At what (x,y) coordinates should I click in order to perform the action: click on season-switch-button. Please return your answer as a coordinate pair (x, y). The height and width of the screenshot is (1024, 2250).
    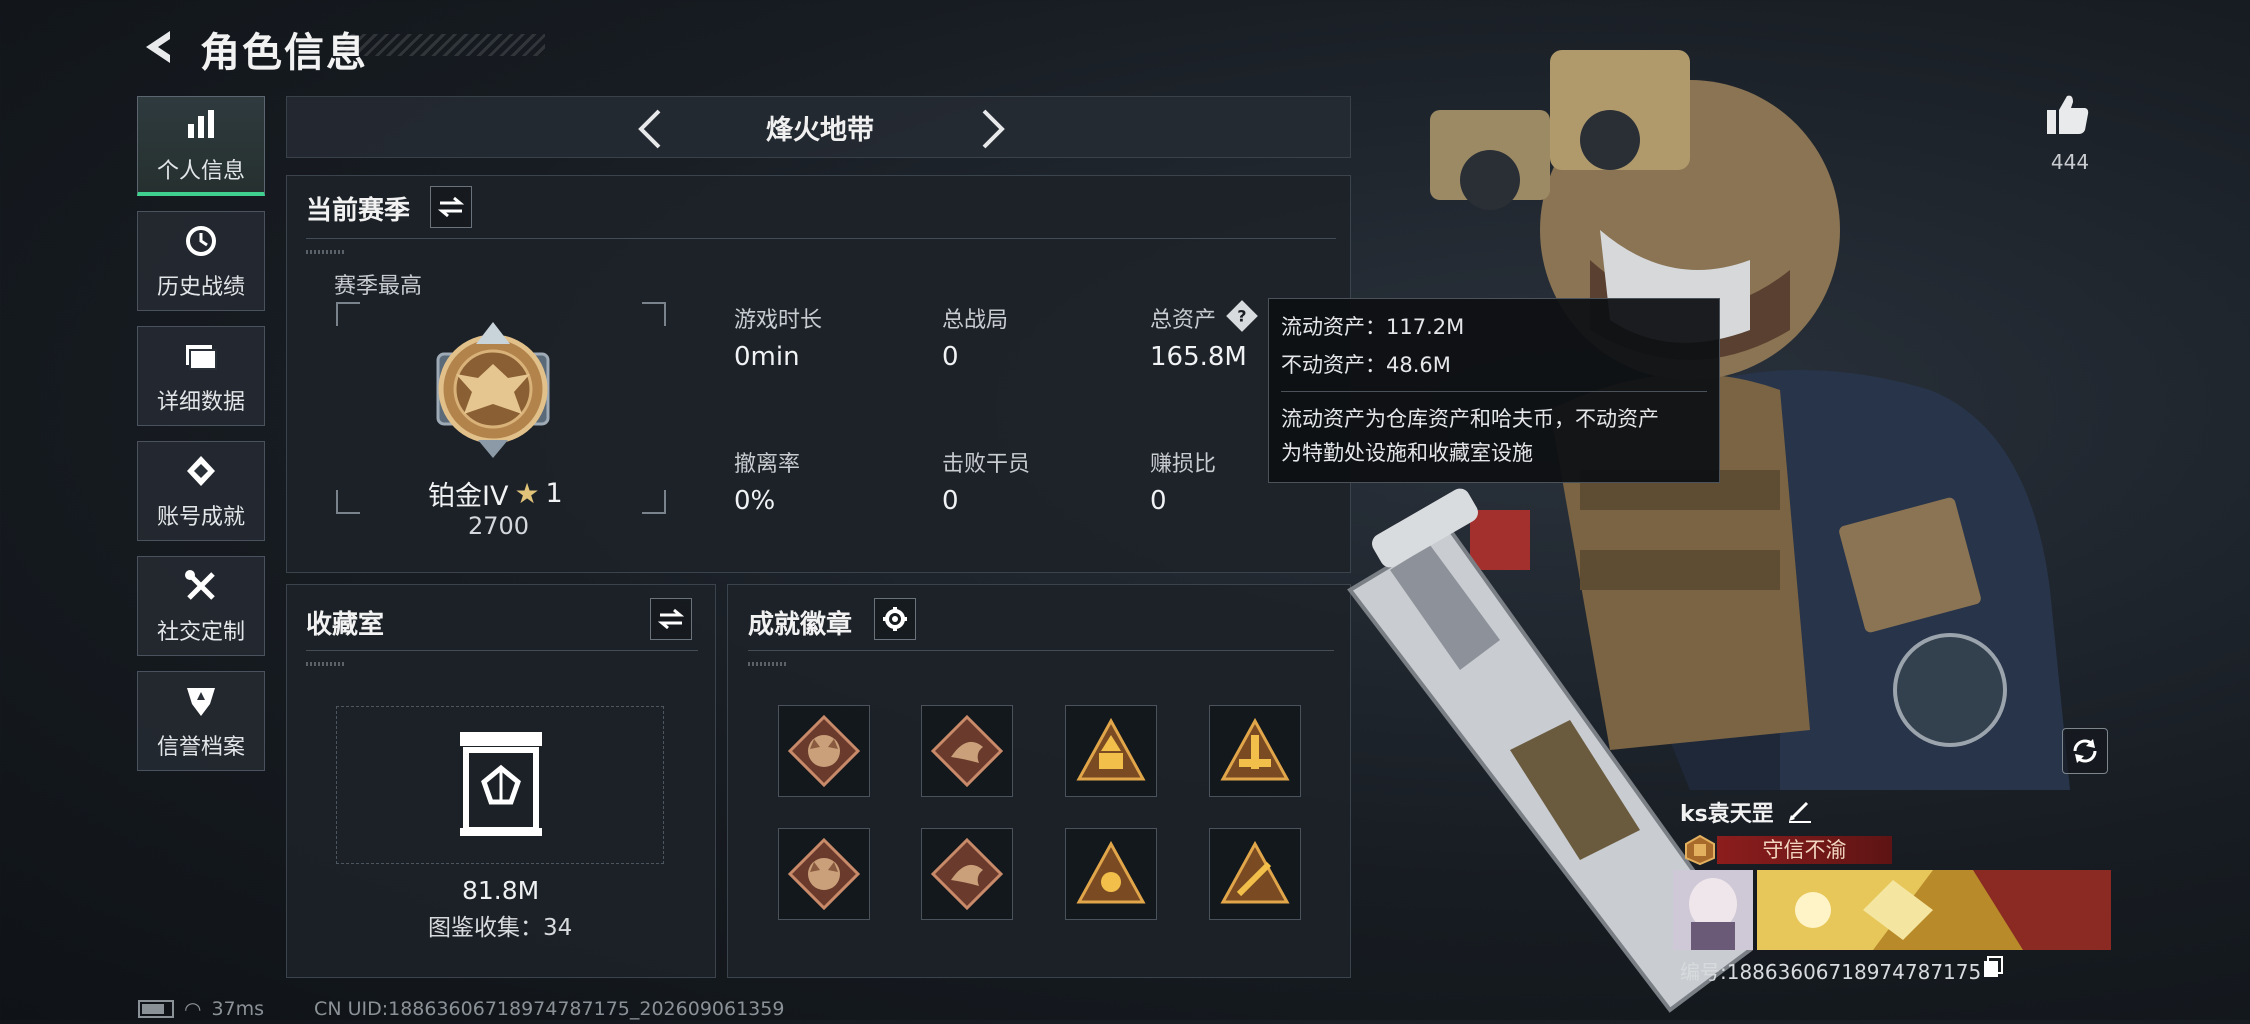
    Looking at the image, I should click on (451, 207).